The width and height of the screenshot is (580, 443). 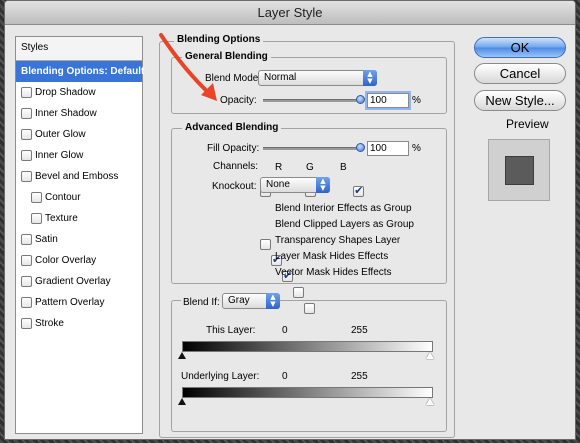 What do you see at coordinates (310, 167) in the screenshot?
I see `channel-g-label: G` at bounding box center [310, 167].